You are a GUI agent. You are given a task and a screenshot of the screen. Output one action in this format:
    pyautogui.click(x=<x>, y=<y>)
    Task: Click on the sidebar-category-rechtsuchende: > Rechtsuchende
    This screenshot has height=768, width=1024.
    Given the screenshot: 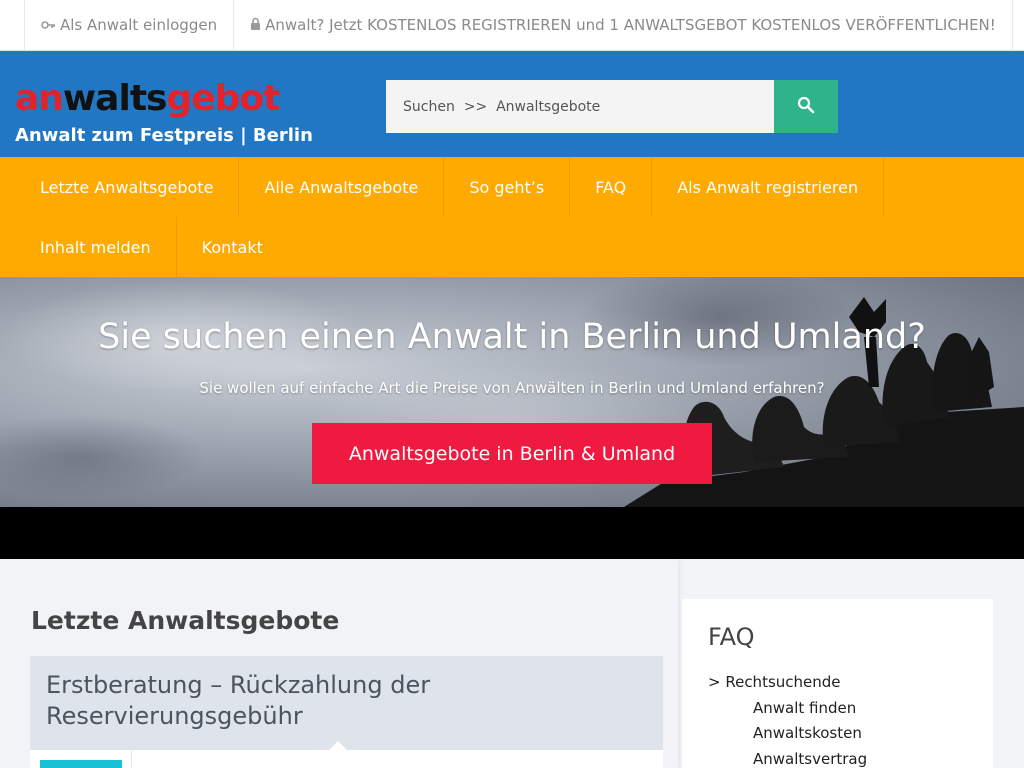 What is the action you would take?
    pyautogui.click(x=774, y=682)
    